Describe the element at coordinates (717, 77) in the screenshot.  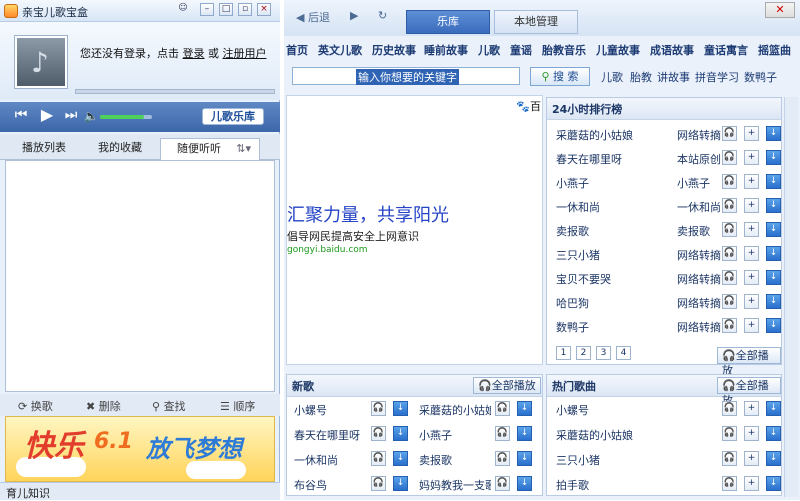
I see `quick-link: 拼音学习` at that location.